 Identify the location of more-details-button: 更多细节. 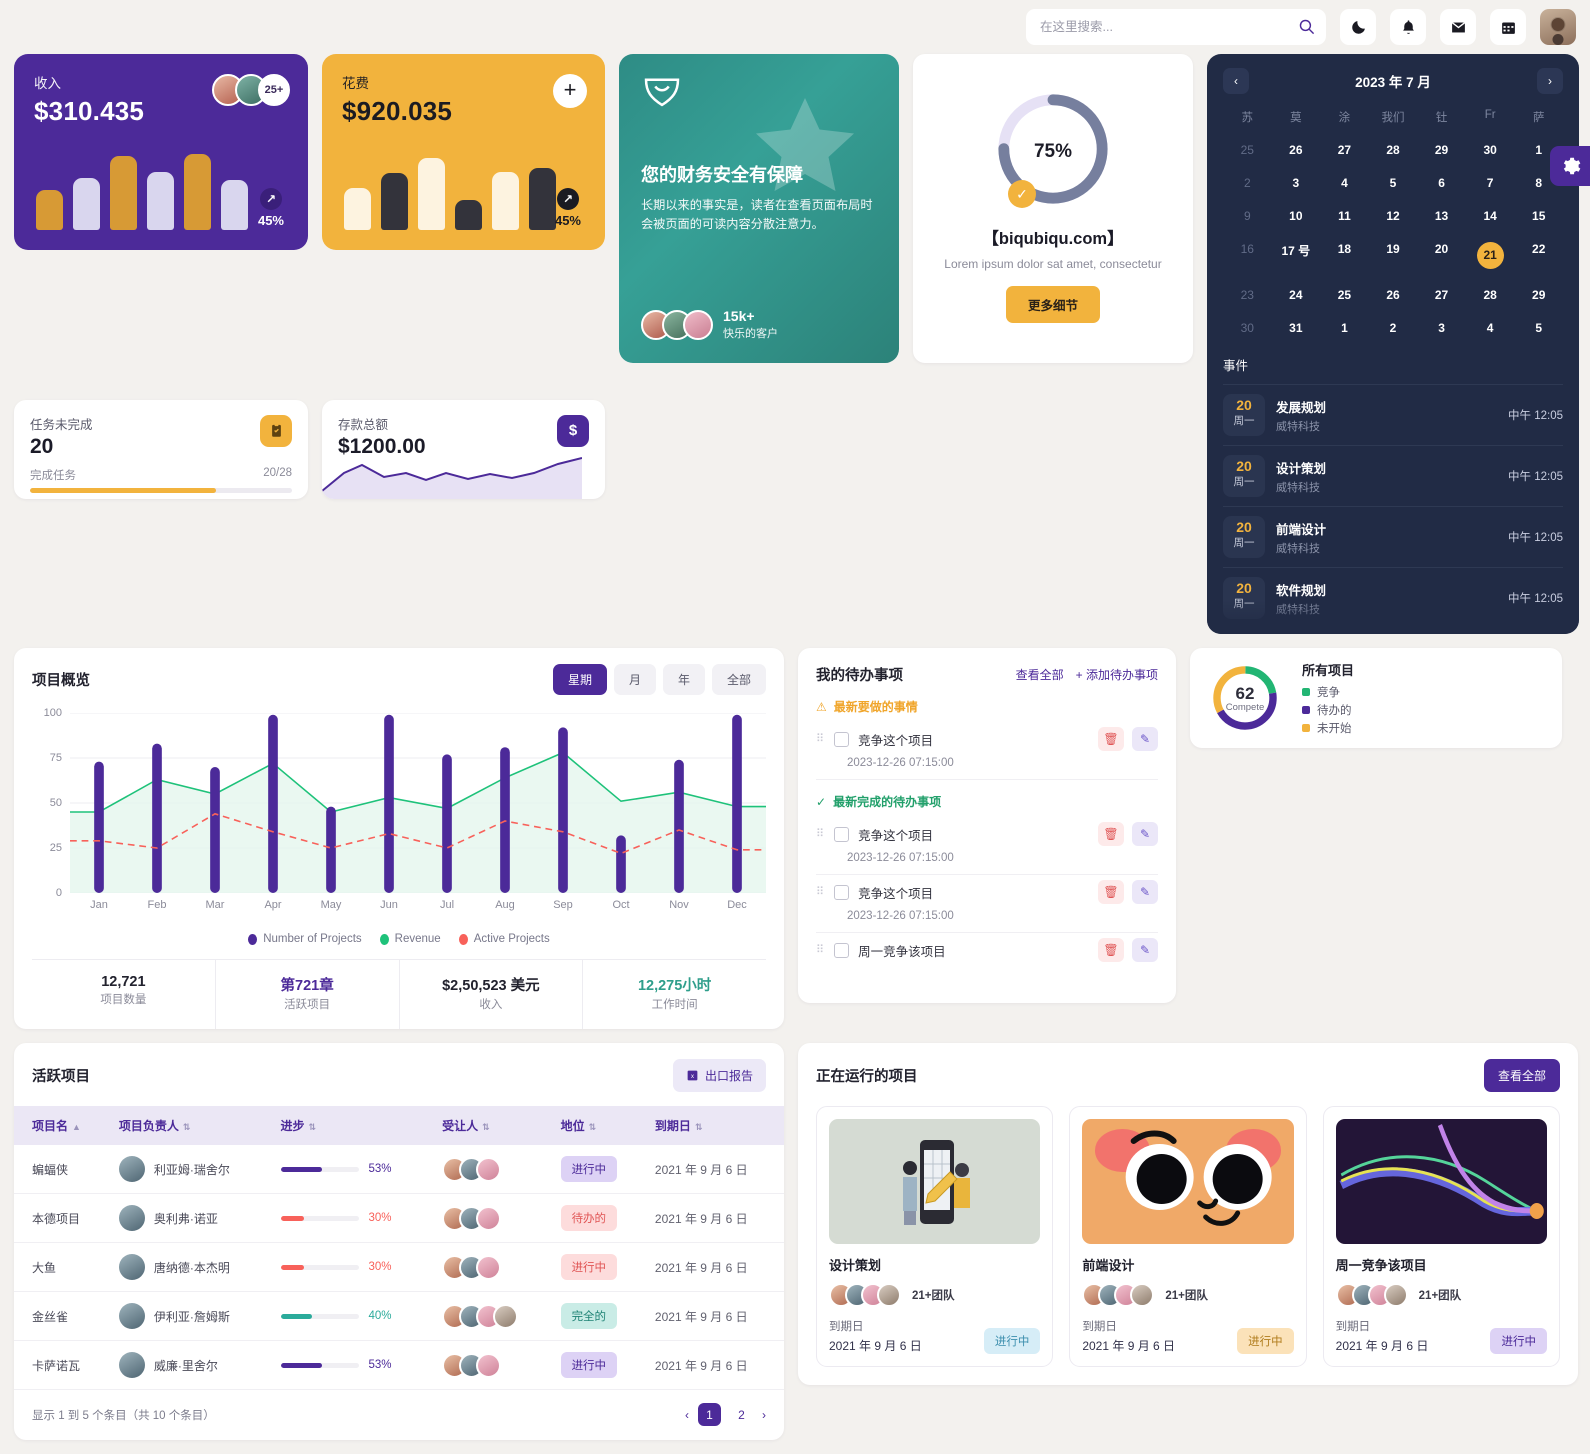
(1052, 305).